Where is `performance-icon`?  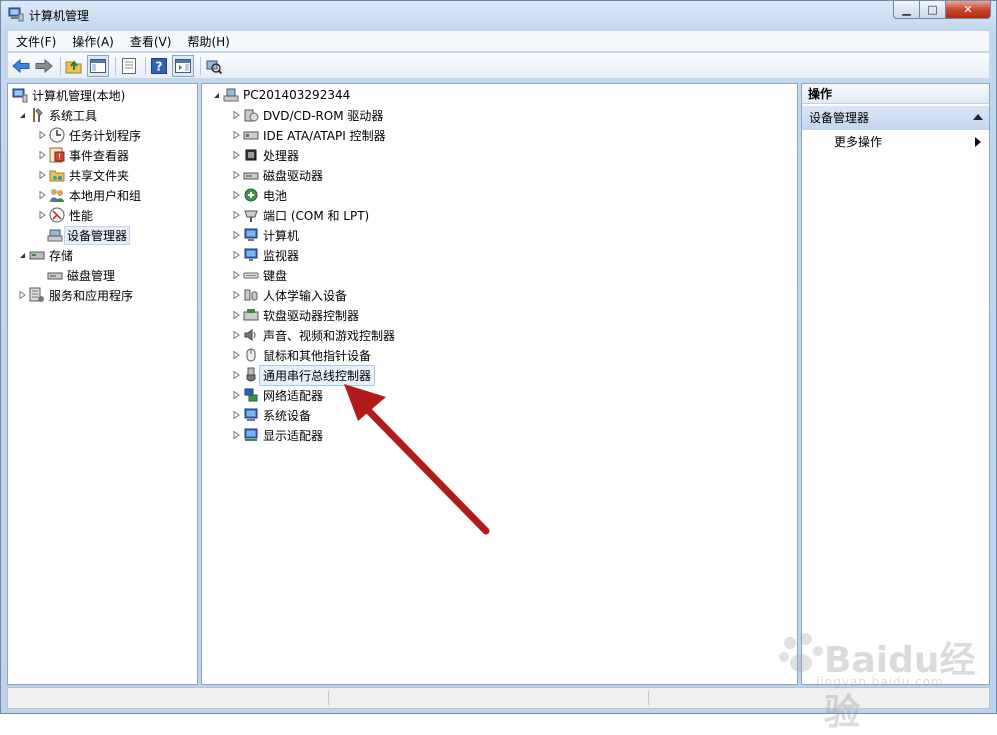 performance-icon is located at coordinates (57, 215).